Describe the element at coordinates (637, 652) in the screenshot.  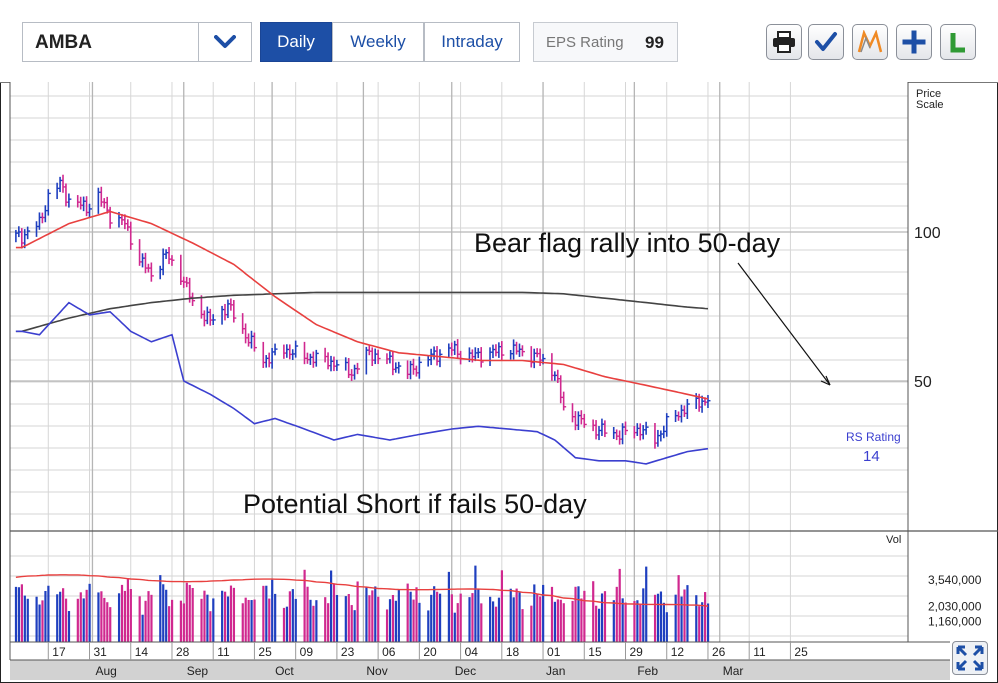
I see `date-tick-label: 29` at that location.